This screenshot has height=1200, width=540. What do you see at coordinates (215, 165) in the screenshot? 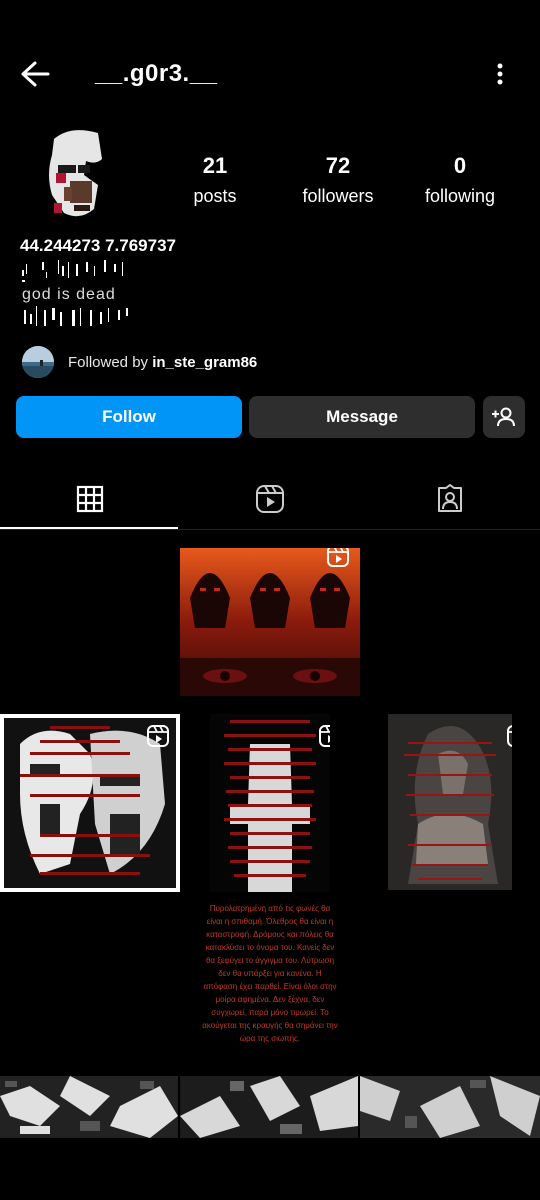
I see `posts-count-value: 21` at bounding box center [215, 165].